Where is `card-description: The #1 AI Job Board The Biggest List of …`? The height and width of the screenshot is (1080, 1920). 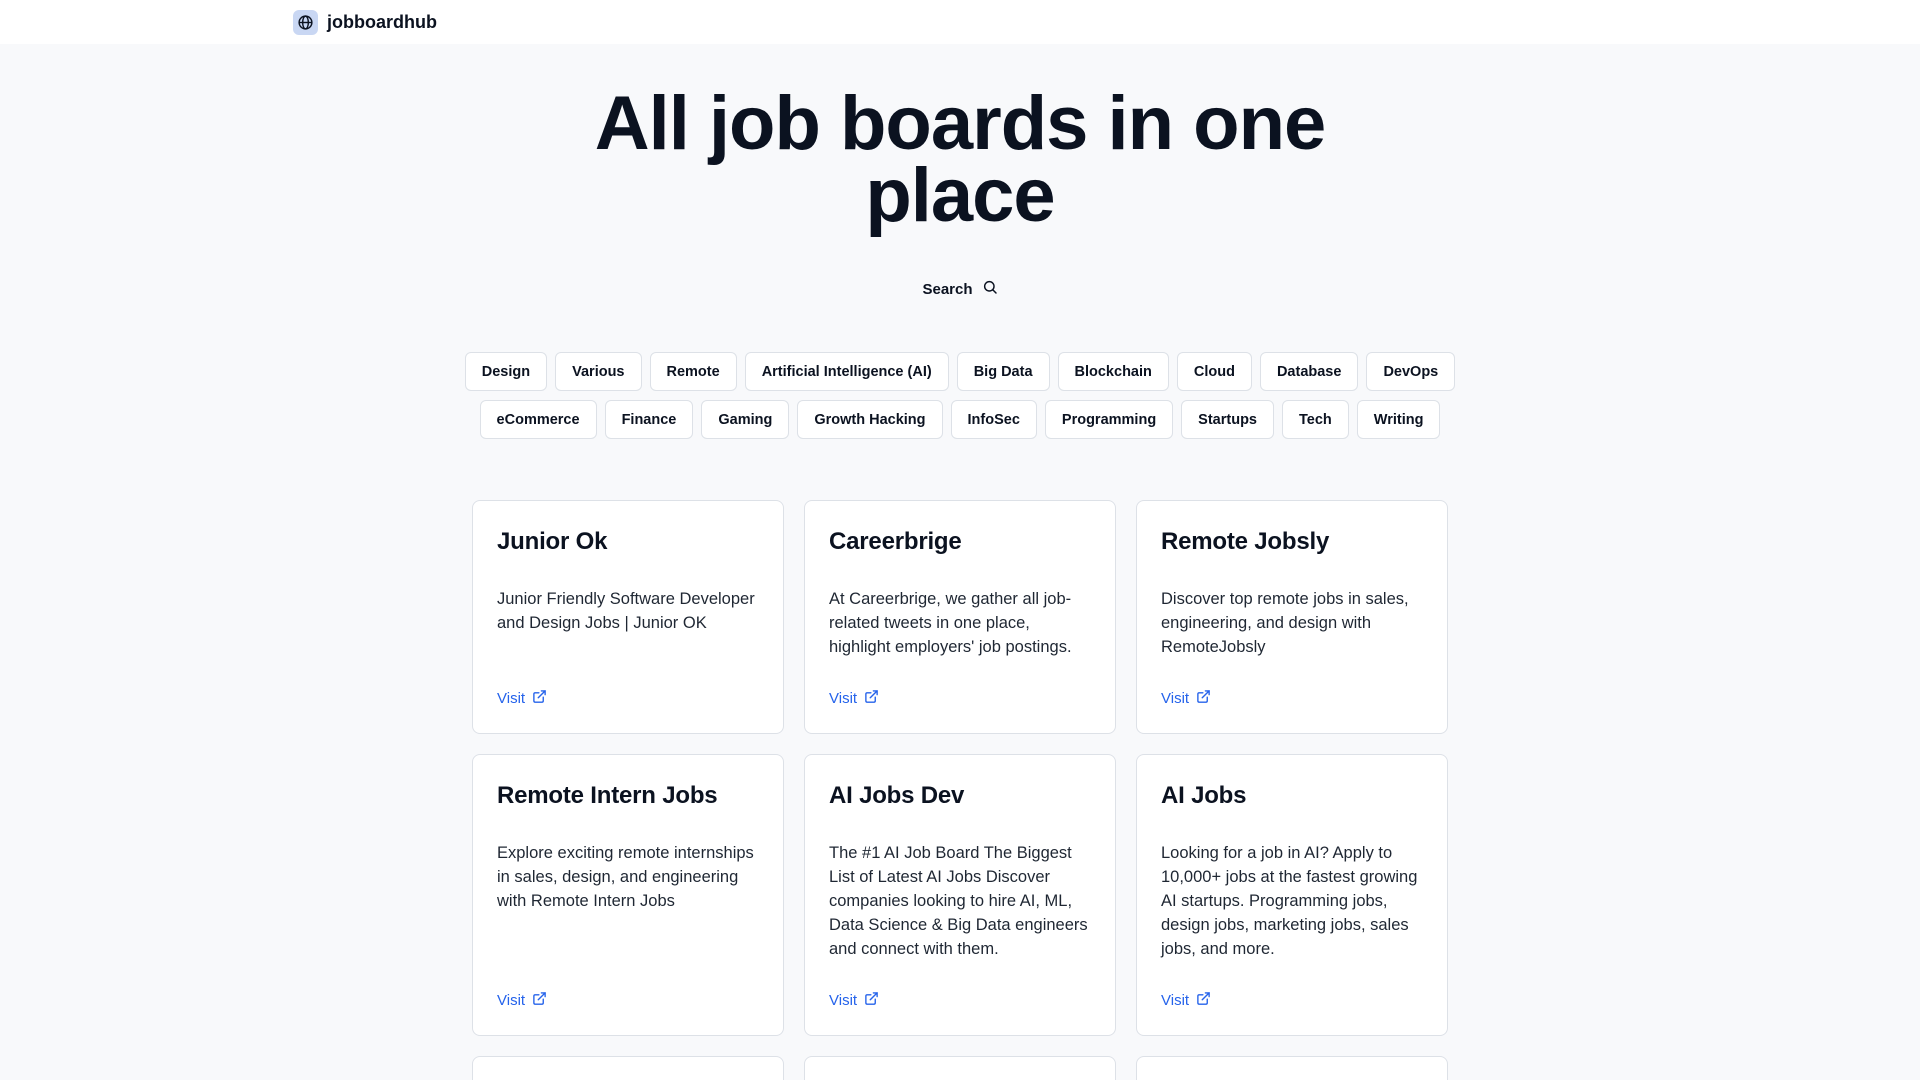
card-description: The #1 AI Job Board The Biggest List of … is located at coordinates (958, 901).